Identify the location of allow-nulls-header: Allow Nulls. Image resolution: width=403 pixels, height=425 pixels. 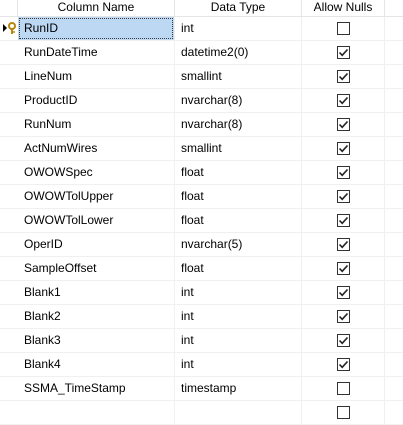
(343, 8).